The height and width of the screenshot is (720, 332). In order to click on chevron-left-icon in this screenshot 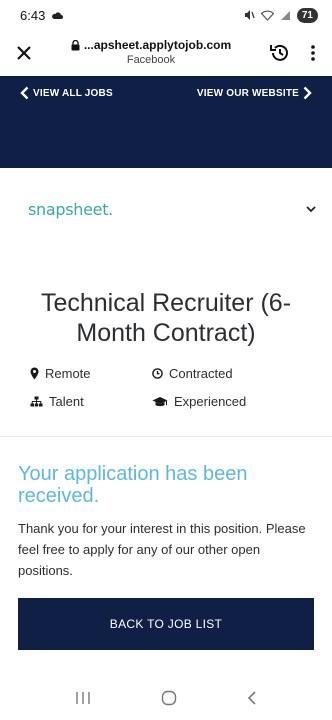, I will do `click(24, 93)`.